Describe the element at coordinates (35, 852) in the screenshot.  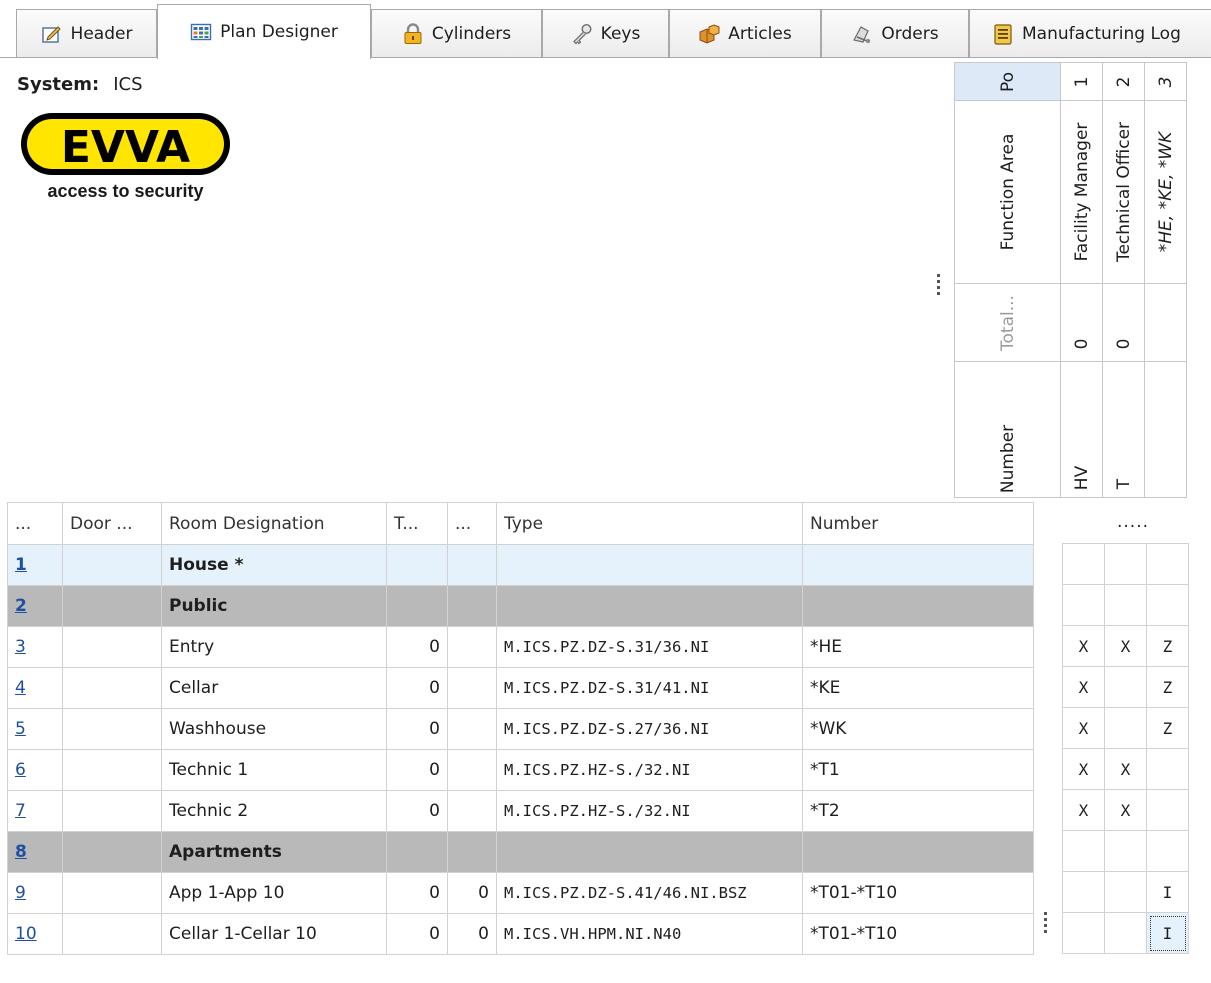
I see `row-index-link: 8` at that location.